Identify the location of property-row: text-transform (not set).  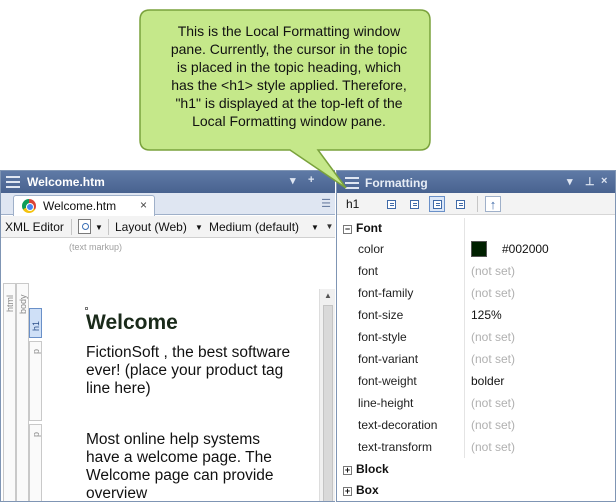
(476, 447).